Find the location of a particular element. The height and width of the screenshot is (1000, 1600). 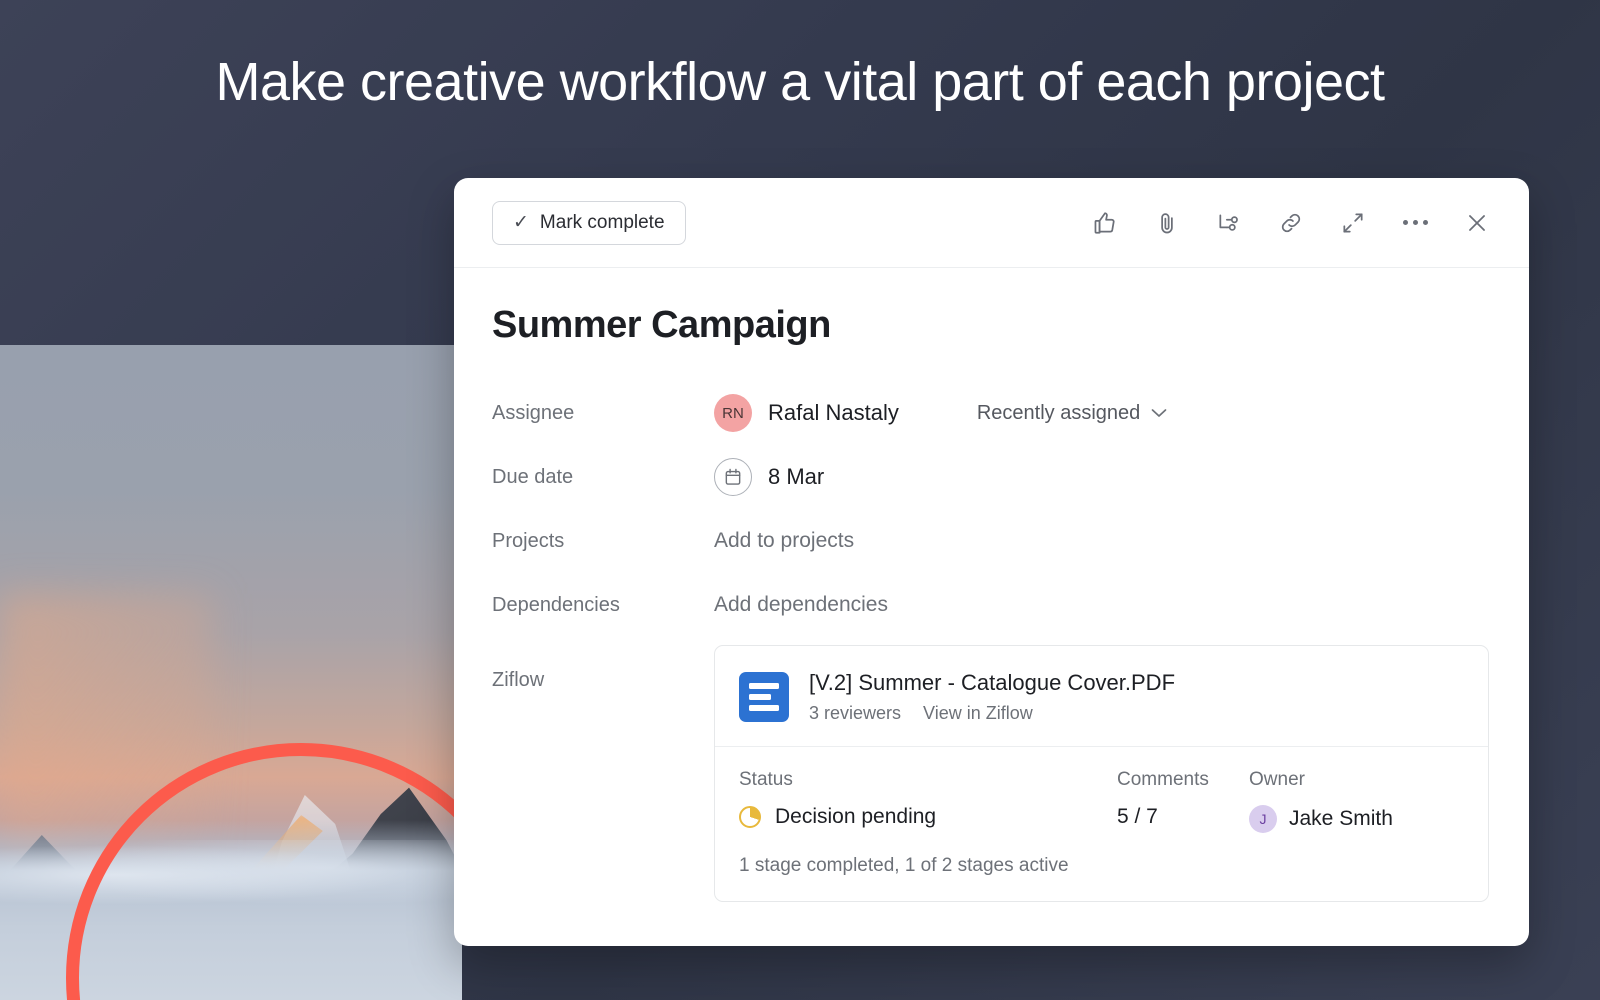

owner-value: J Jake Smith is located at coordinates (1356, 819).